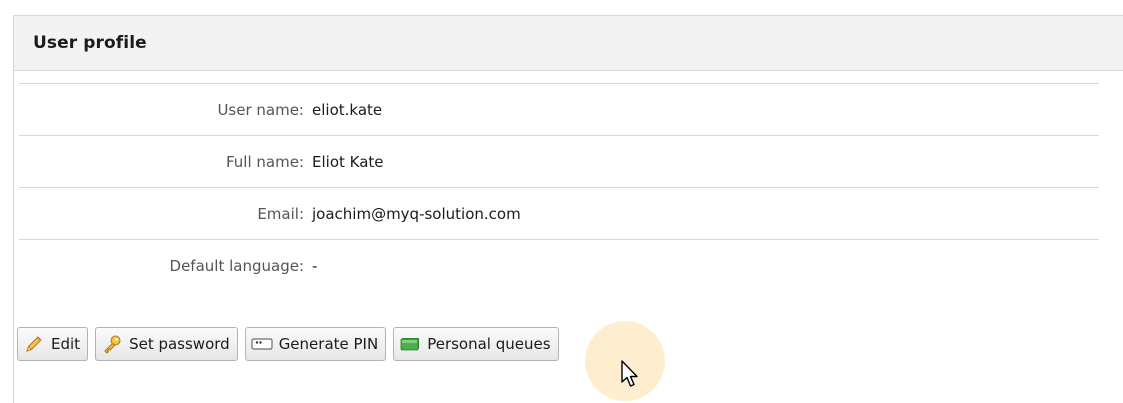  I want to click on field-label: Full name:, so click(264, 161).